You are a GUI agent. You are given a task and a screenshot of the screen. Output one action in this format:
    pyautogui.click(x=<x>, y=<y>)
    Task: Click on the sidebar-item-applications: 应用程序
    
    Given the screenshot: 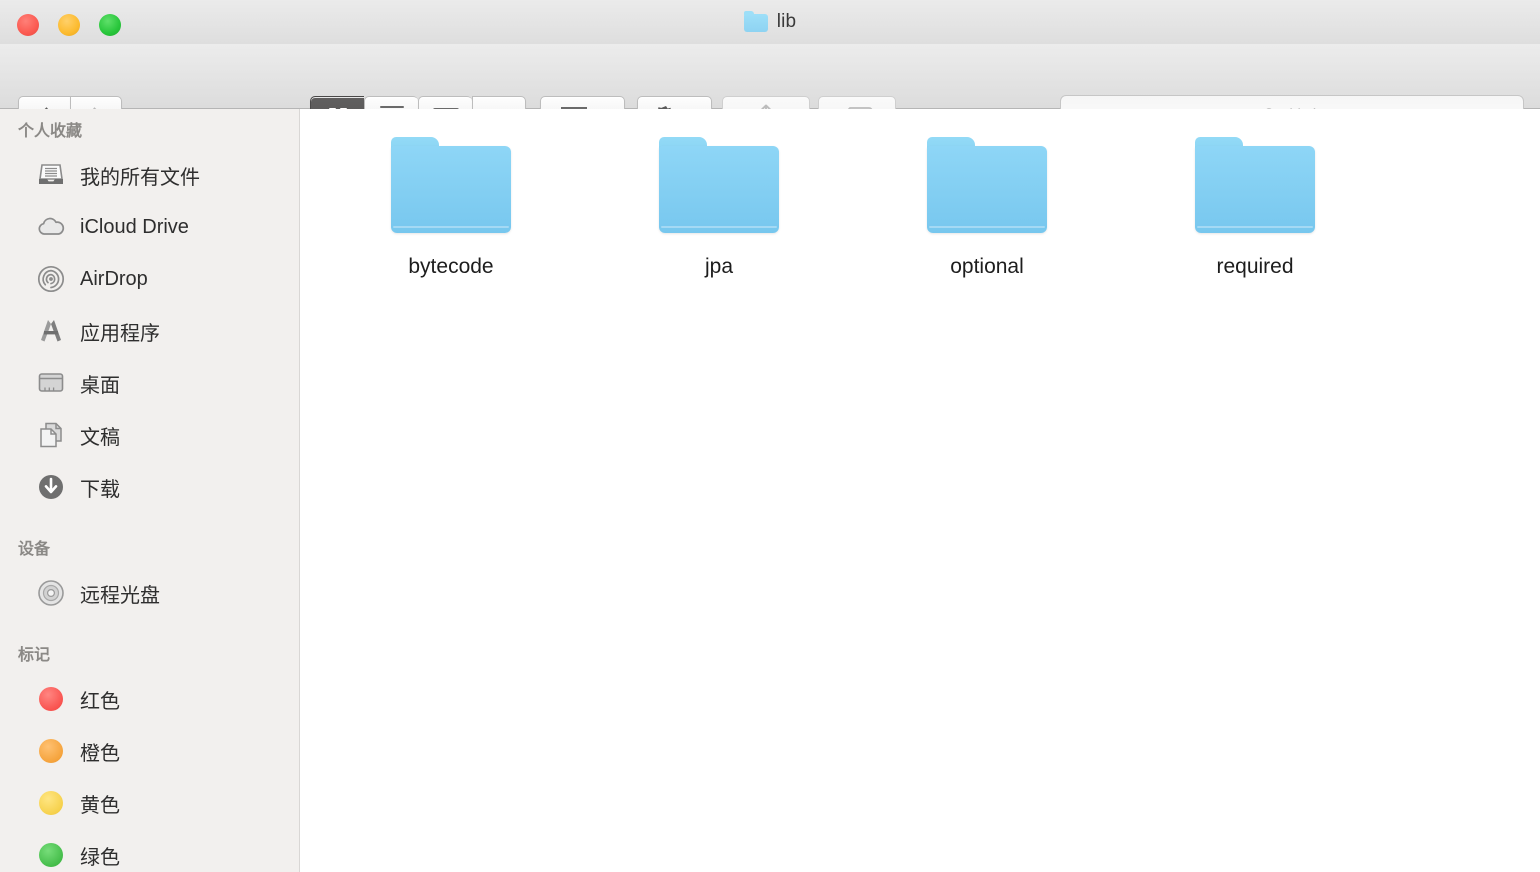 What is the action you would take?
    pyautogui.click(x=149, y=331)
    